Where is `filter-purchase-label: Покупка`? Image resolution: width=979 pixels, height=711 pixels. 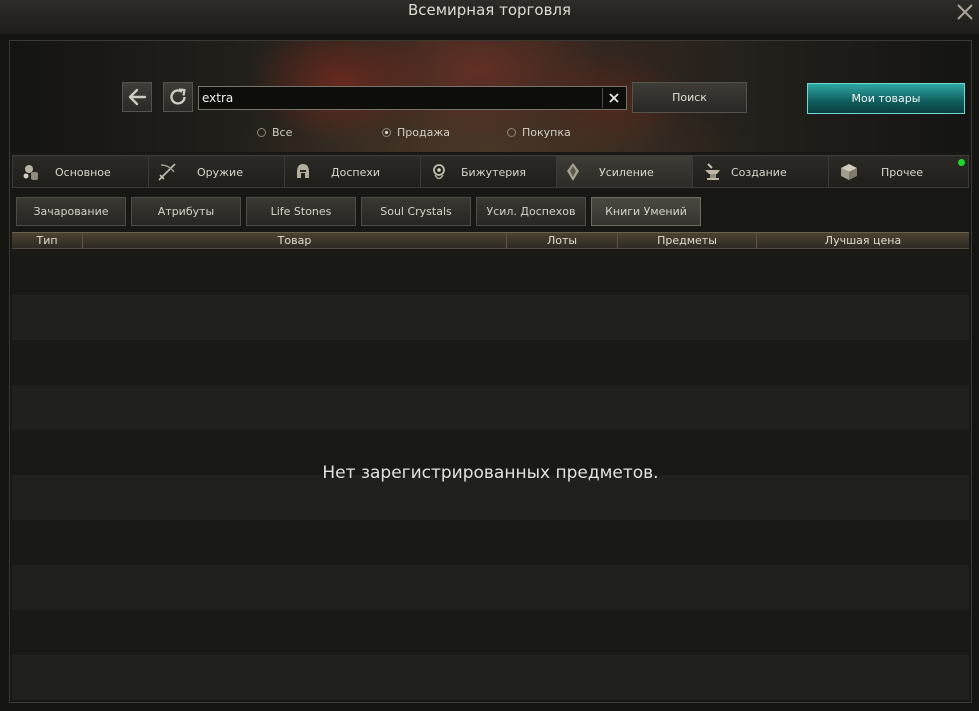
filter-purchase-label: Покупка is located at coordinates (546, 132).